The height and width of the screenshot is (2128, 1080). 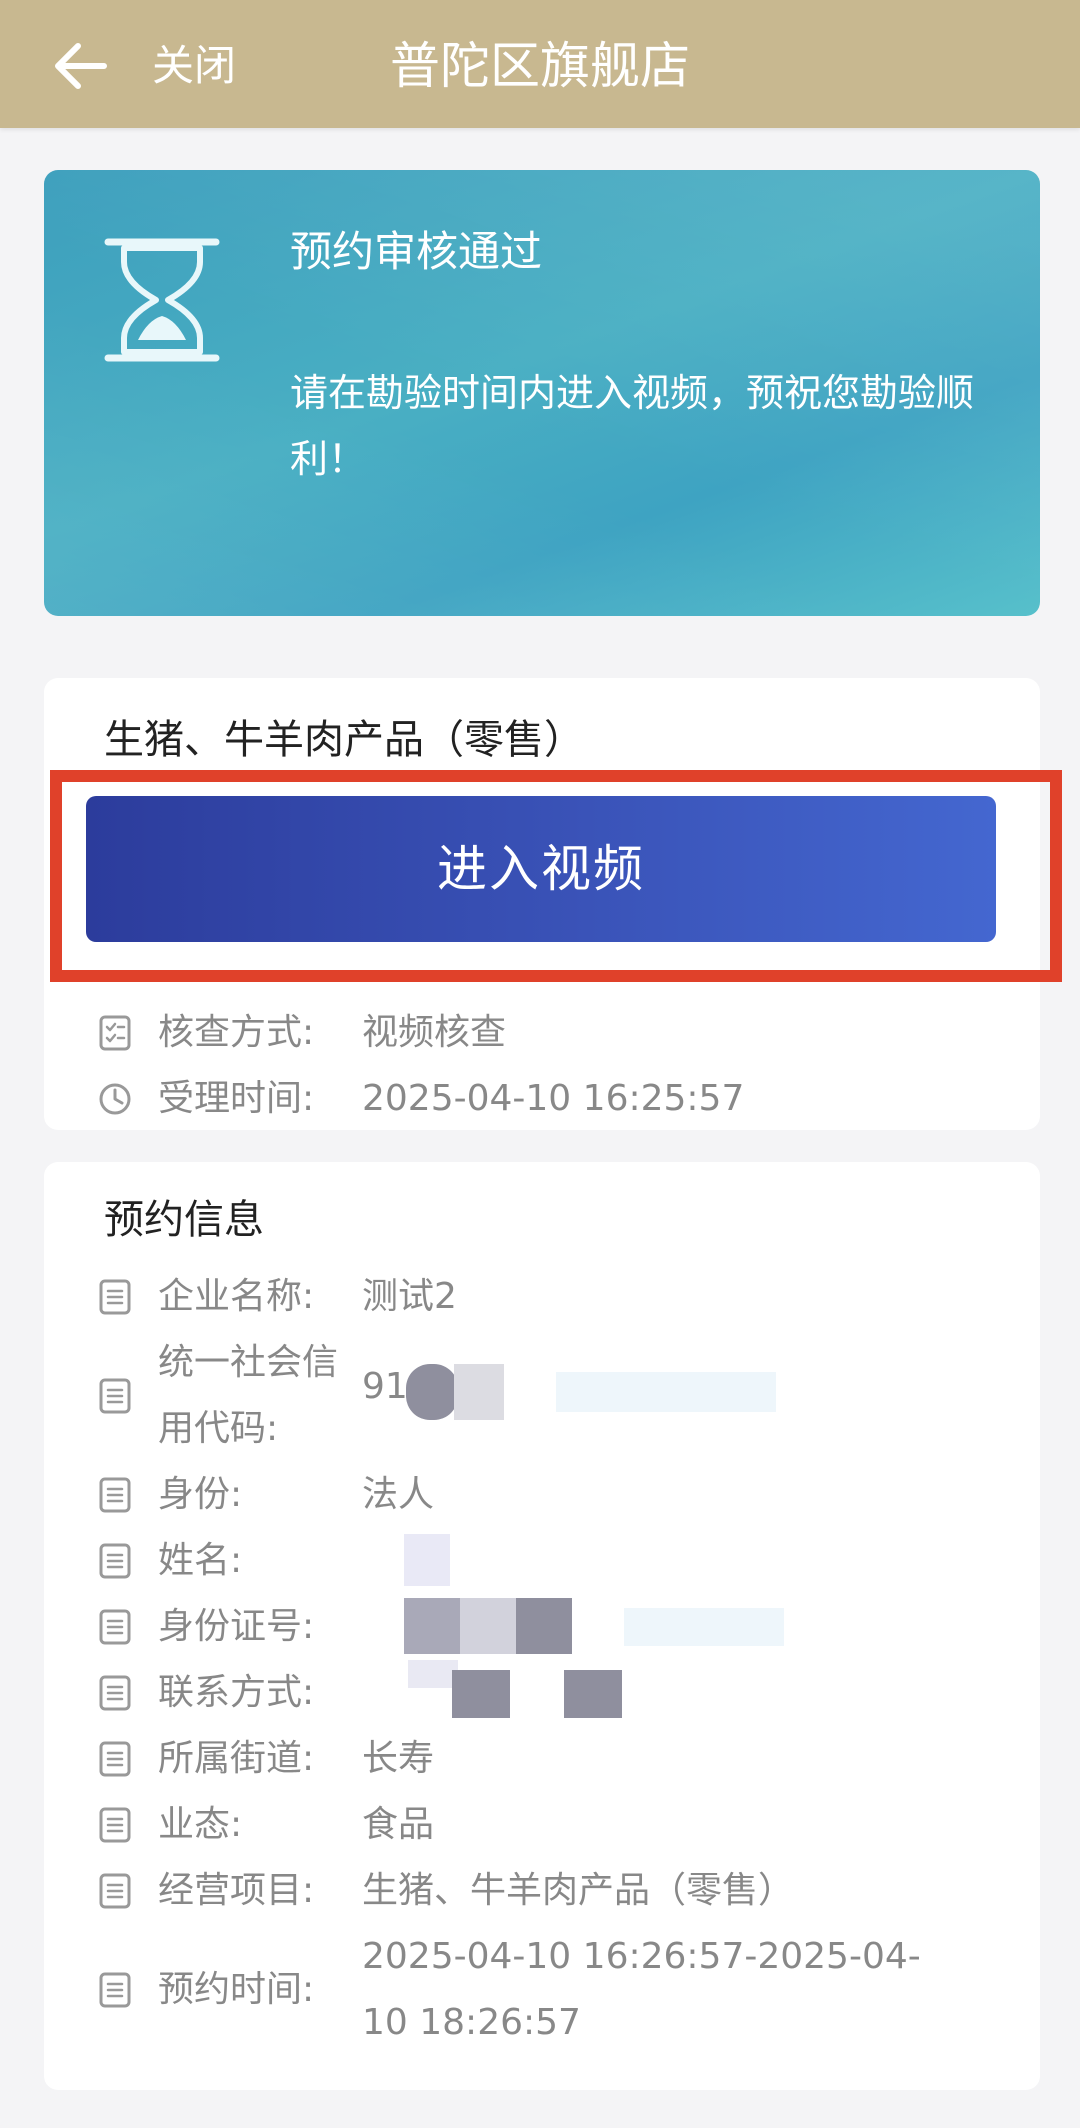 I want to click on info-row: 经营项目: 生猪、牛羊肉产品（零售）, so click(x=542, y=1891).